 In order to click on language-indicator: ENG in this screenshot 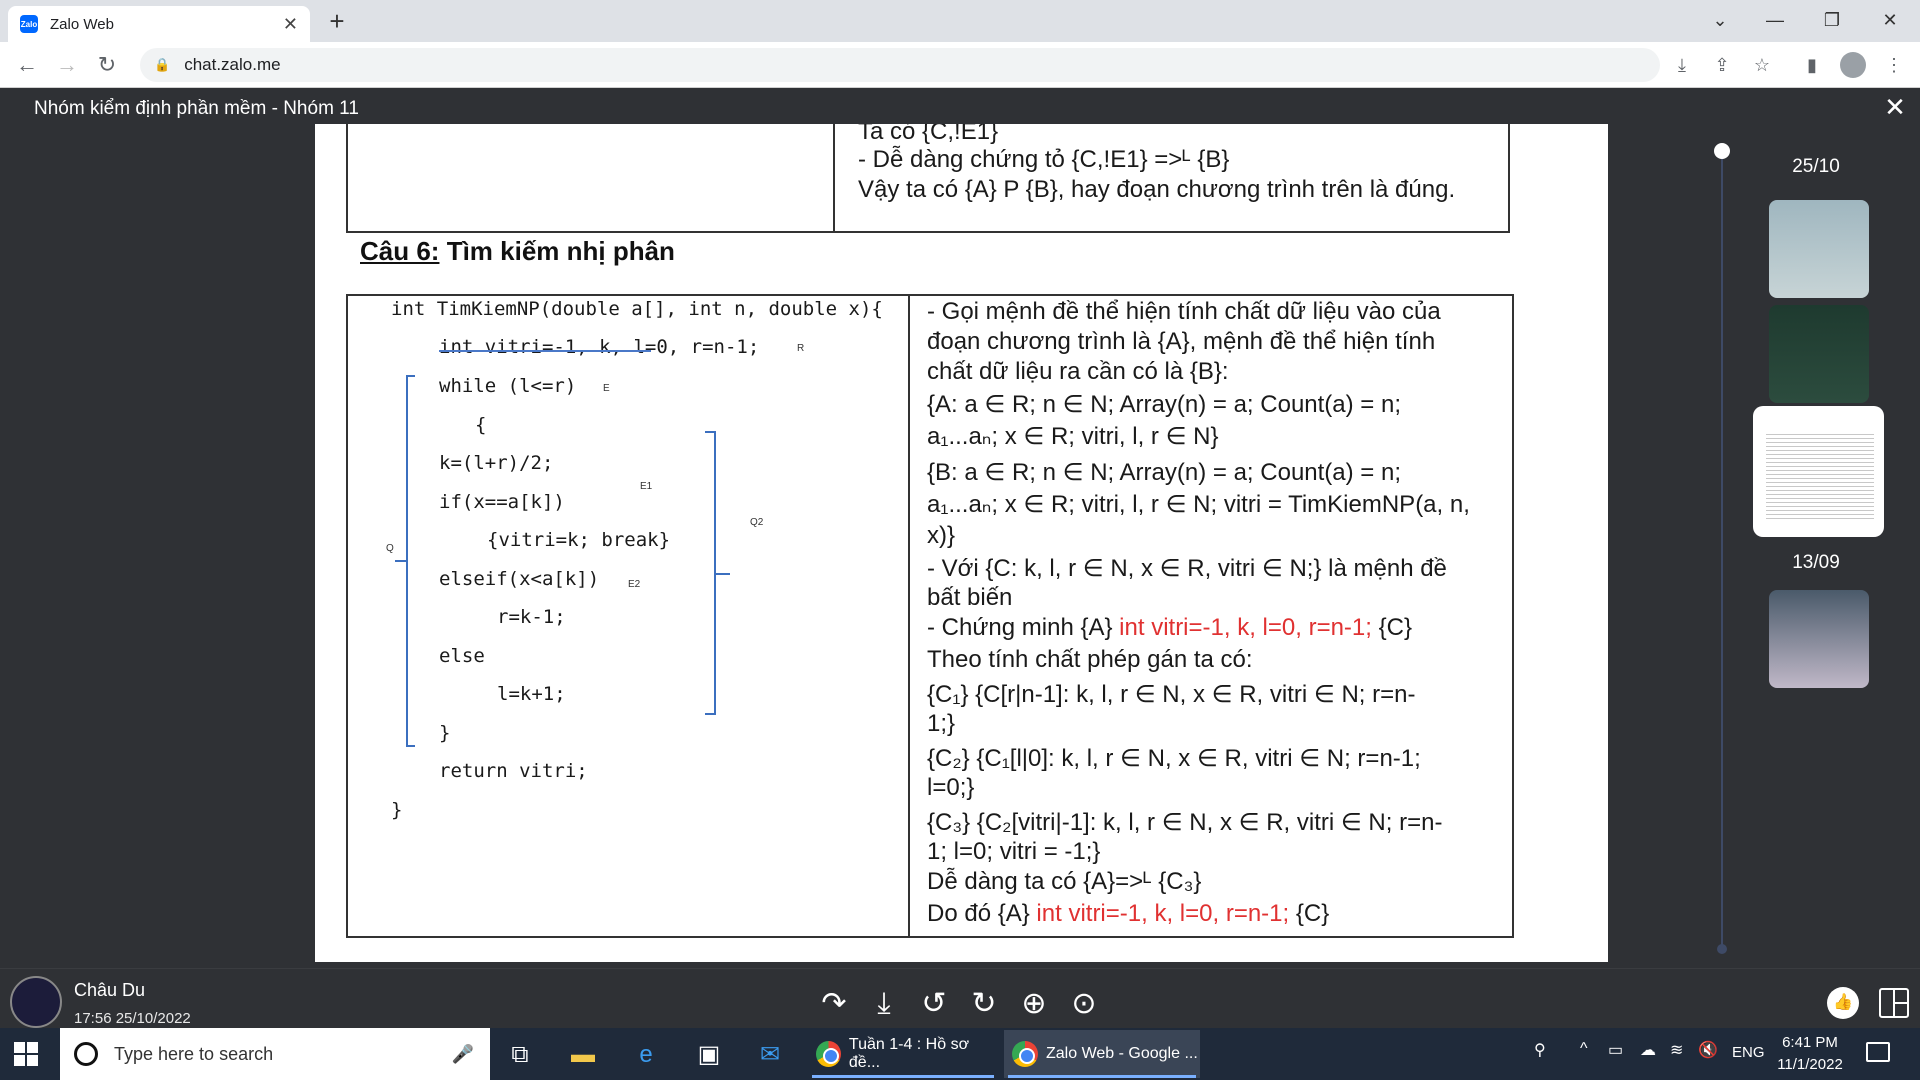, I will do `click(1748, 1052)`.